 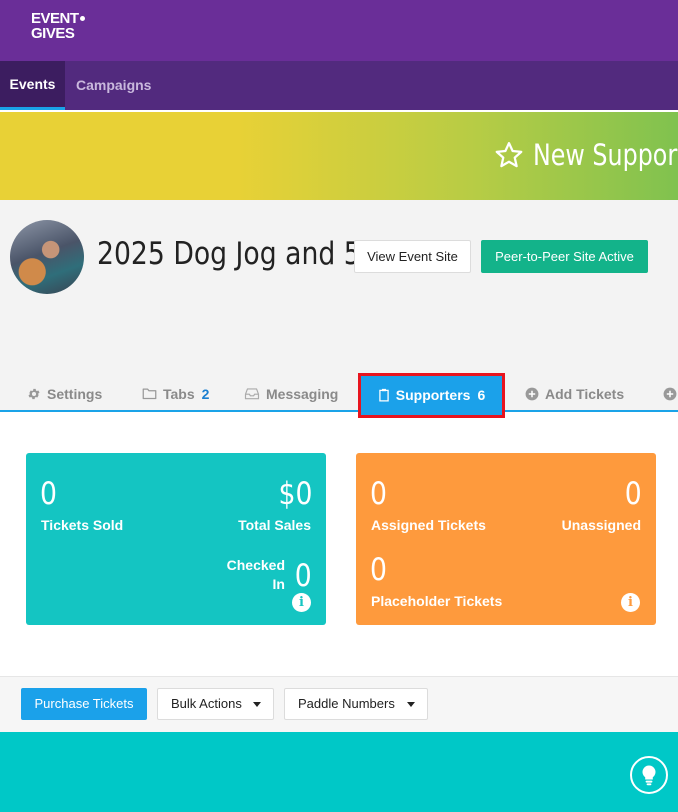 What do you see at coordinates (481, 395) in the screenshot?
I see `supporters-count-badge: 6` at bounding box center [481, 395].